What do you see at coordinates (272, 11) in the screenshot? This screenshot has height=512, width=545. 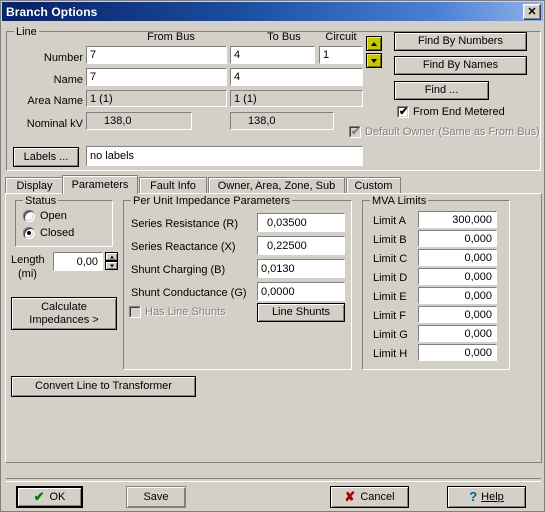 I see `title-bar: Branch Options ✕` at bounding box center [272, 11].